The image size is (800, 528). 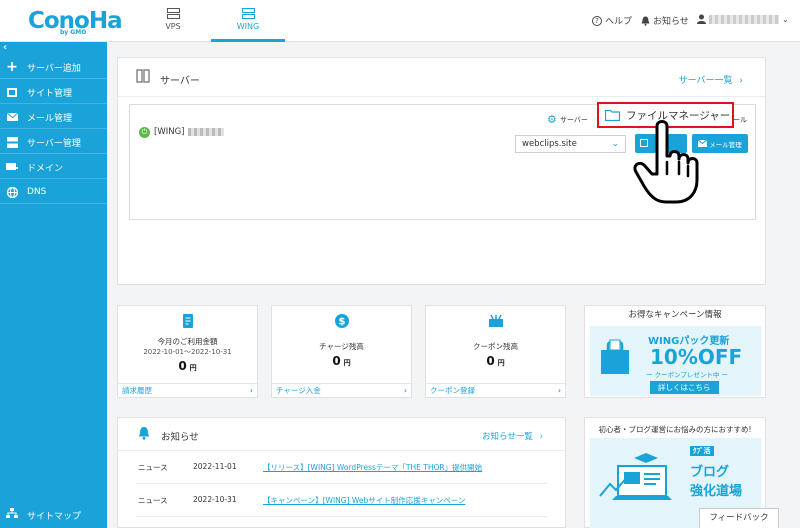 I want to click on card-value: 0円, so click(x=495, y=361).